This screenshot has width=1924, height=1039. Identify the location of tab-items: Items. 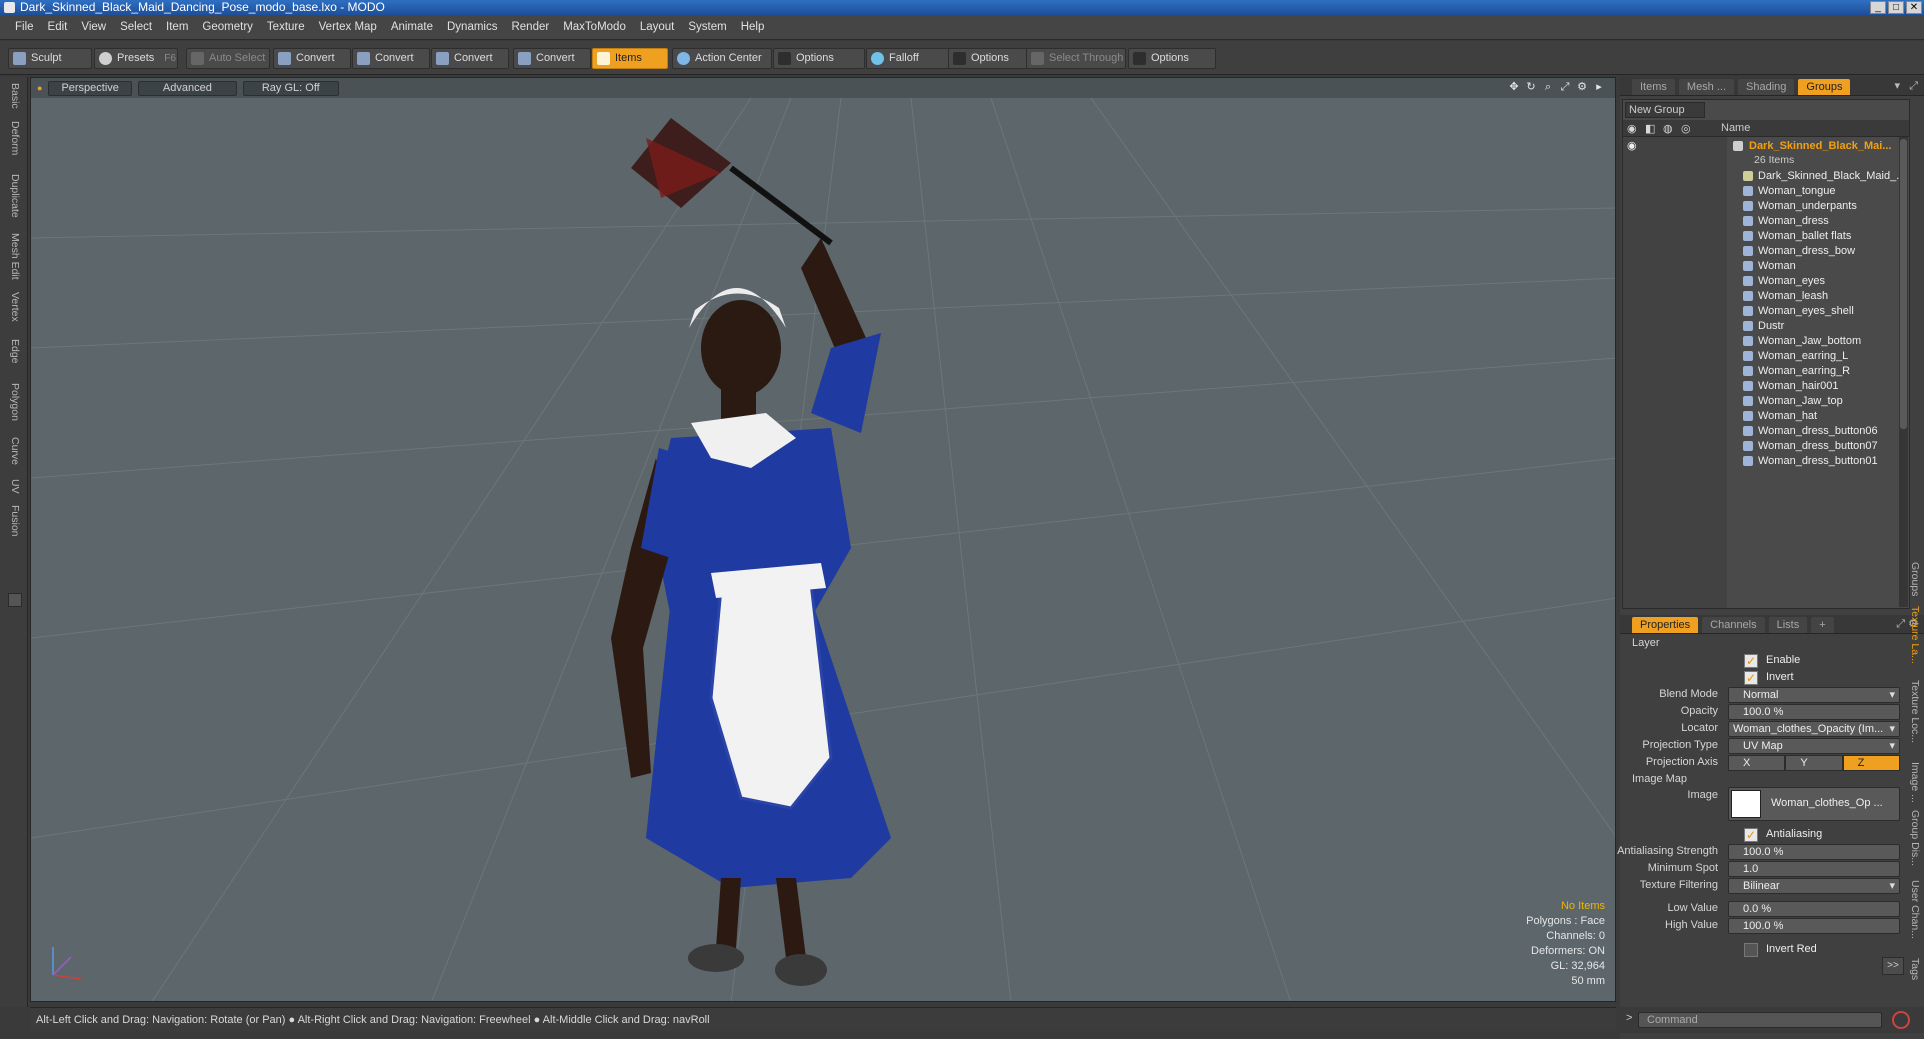
(1653, 87).